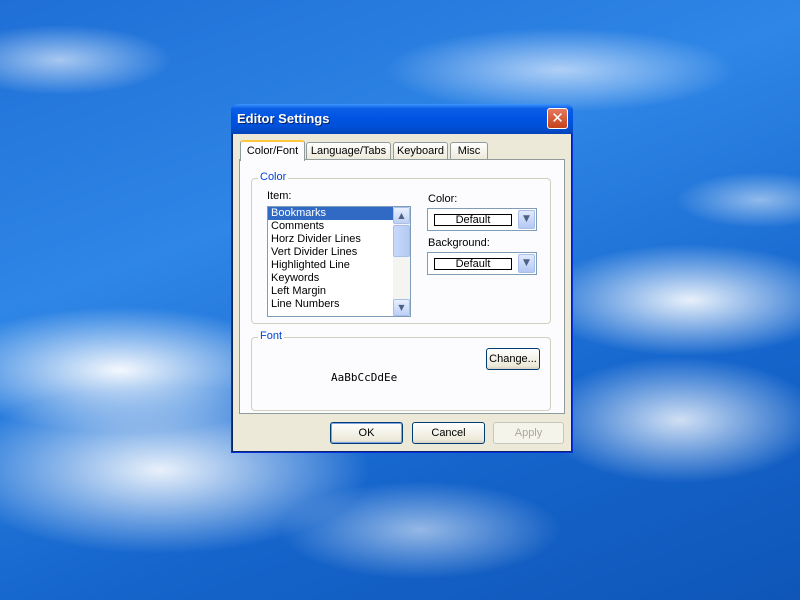  I want to click on tab-keyboard: Keyboard, so click(420, 151).